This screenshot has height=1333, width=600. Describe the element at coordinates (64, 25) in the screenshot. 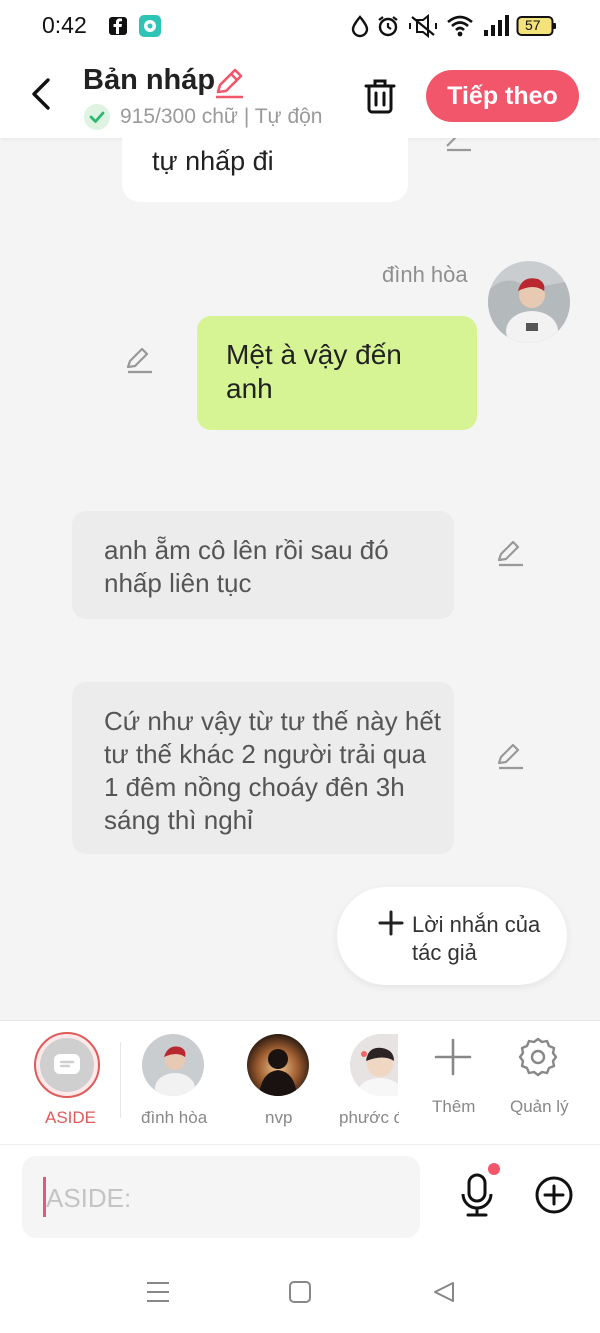

I see `status-time: 0:42` at that location.